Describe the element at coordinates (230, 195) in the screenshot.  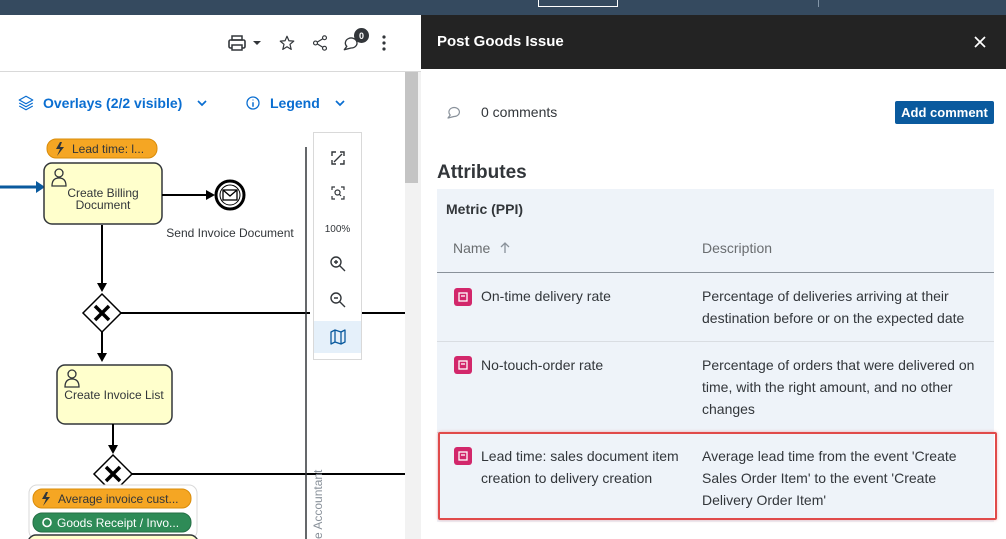
I see `send-invoice-end-event` at that location.